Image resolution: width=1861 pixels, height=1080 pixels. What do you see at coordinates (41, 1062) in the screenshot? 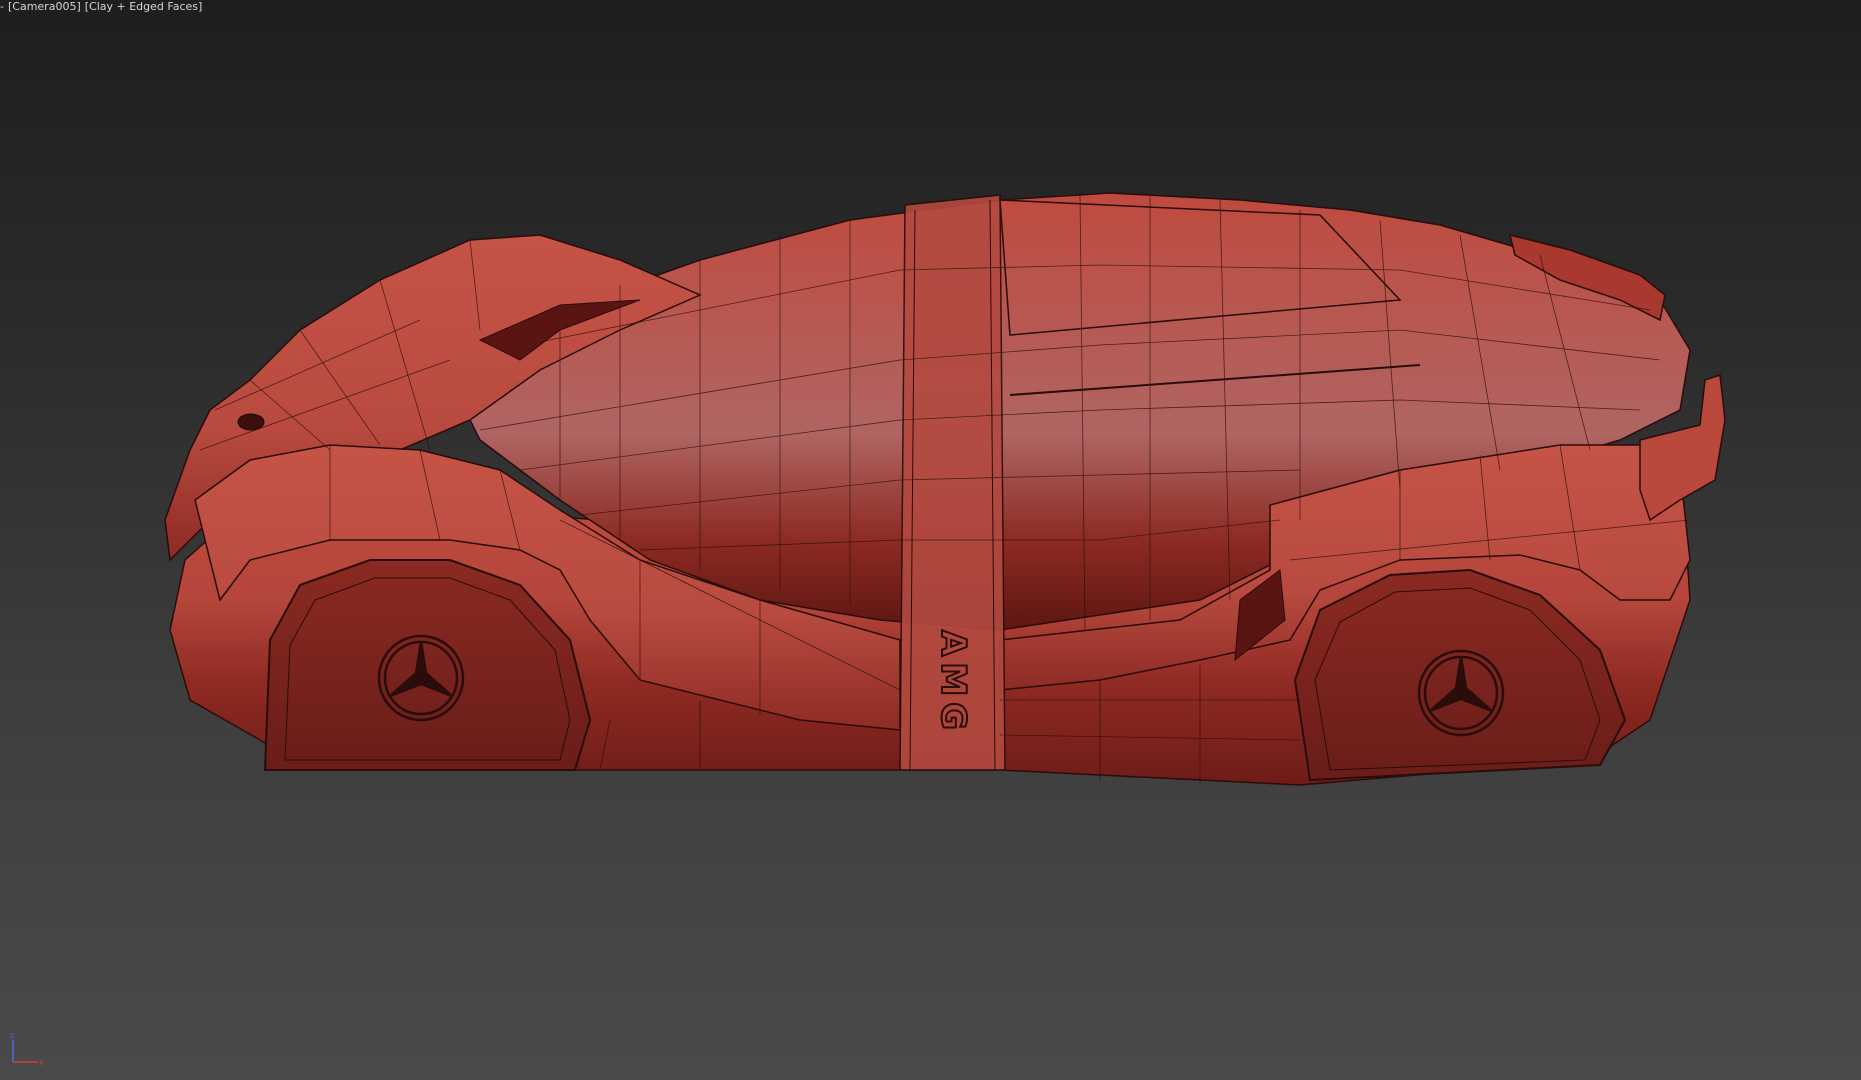
I see `x-axis-label: x` at bounding box center [41, 1062].